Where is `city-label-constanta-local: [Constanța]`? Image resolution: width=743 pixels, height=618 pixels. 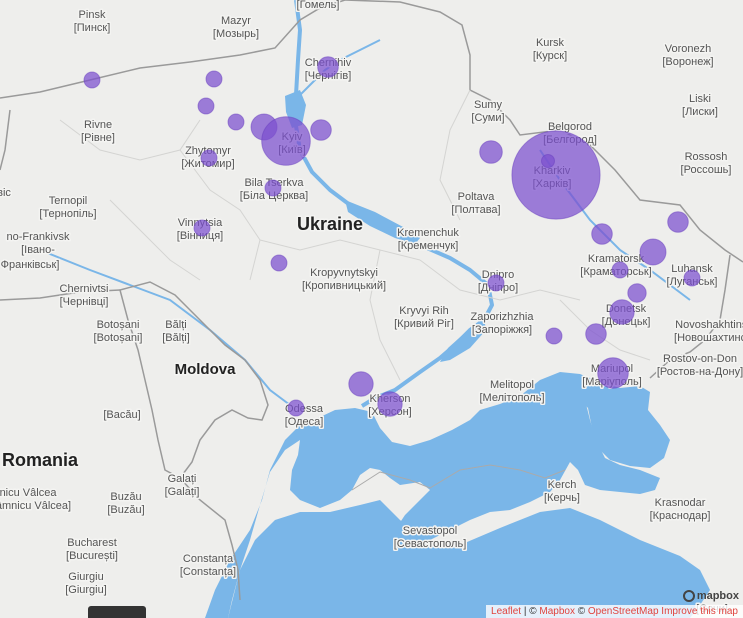
city-label-constanta-local: [Constanța] is located at coordinates (208, 572).